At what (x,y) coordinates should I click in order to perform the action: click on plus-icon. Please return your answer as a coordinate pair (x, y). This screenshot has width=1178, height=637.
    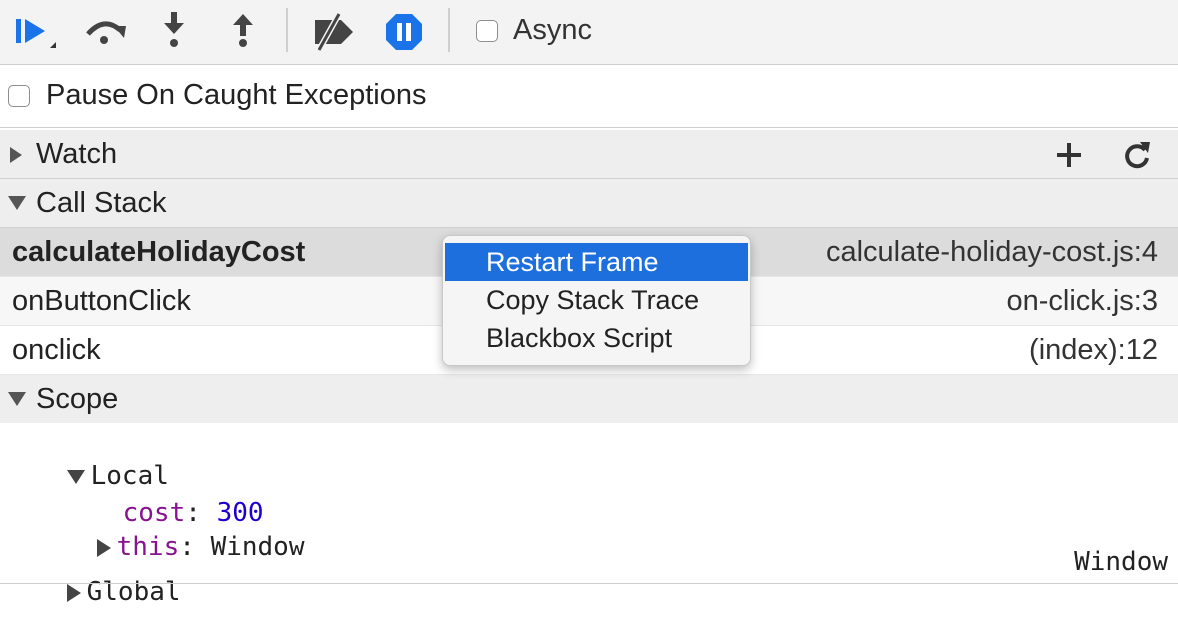
    Looking at the image, I should click on (1069, 155).